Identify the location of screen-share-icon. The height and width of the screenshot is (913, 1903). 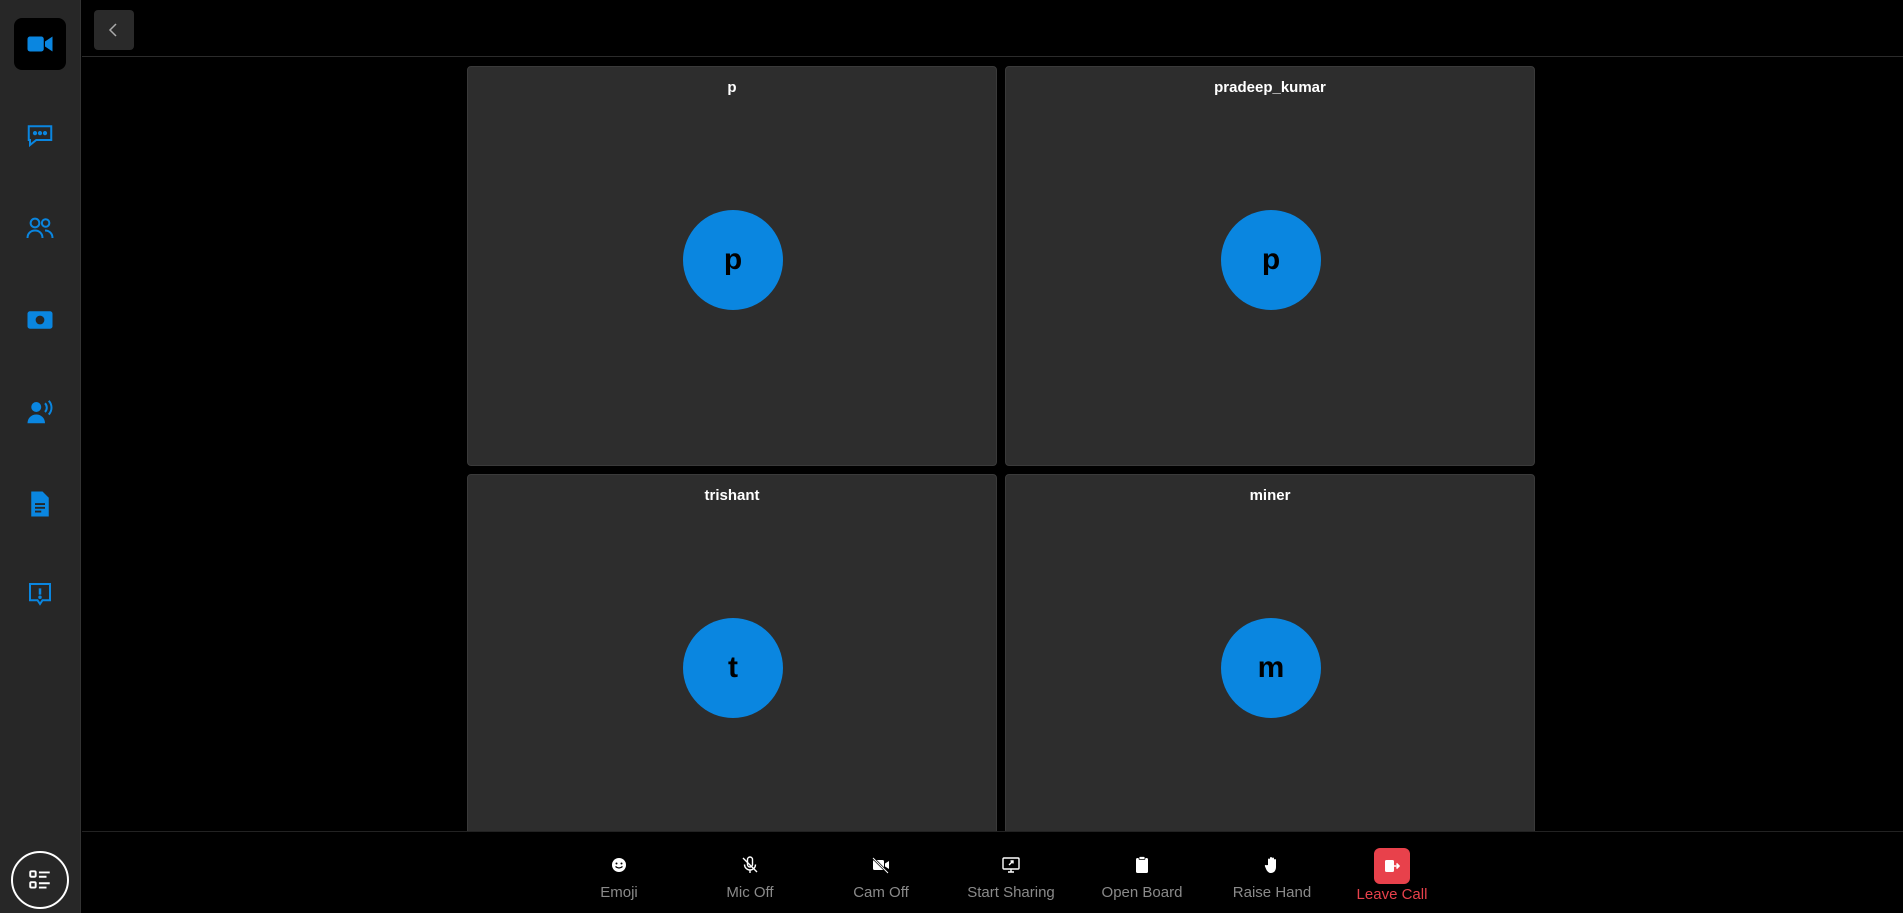
(1011, 865).